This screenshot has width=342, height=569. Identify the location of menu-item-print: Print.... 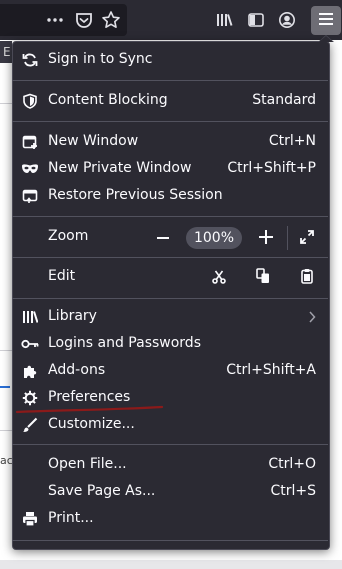
(170, 519).